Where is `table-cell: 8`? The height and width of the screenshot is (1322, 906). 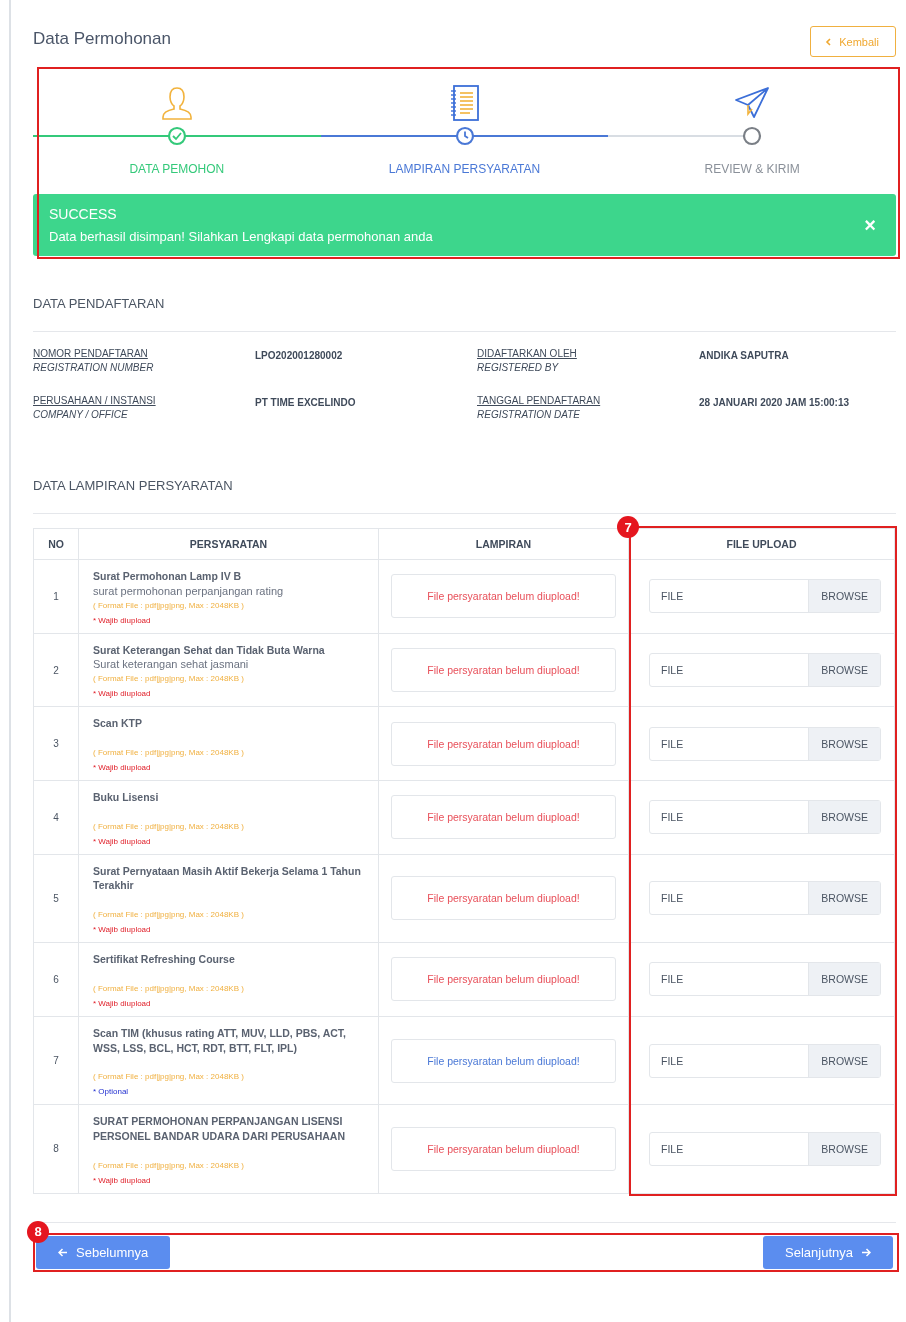
table-cell: 8 is located at coordinates (56, 1149).